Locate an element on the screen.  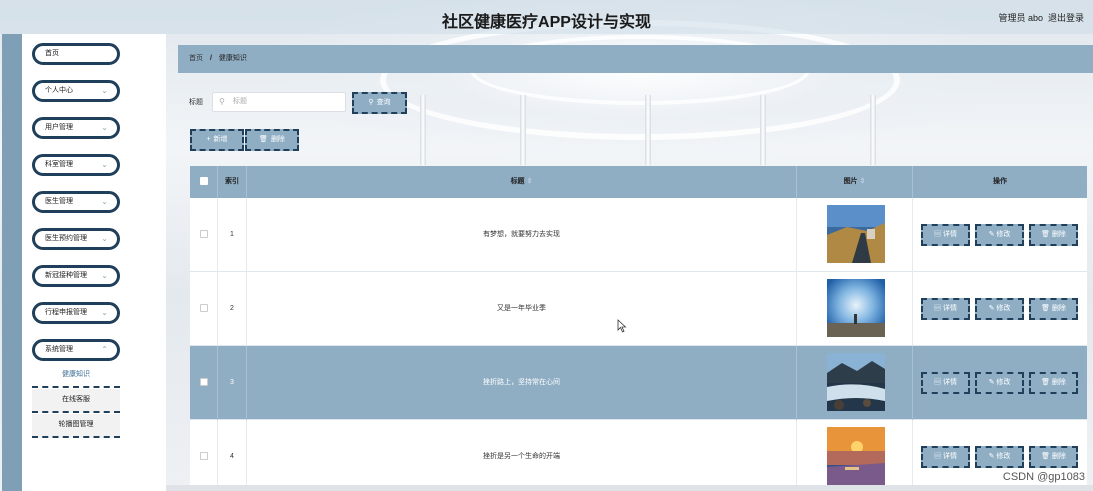
sidebar-item-appointments: 医生预约管理 ⌄ is located at coordinates (76, 239).